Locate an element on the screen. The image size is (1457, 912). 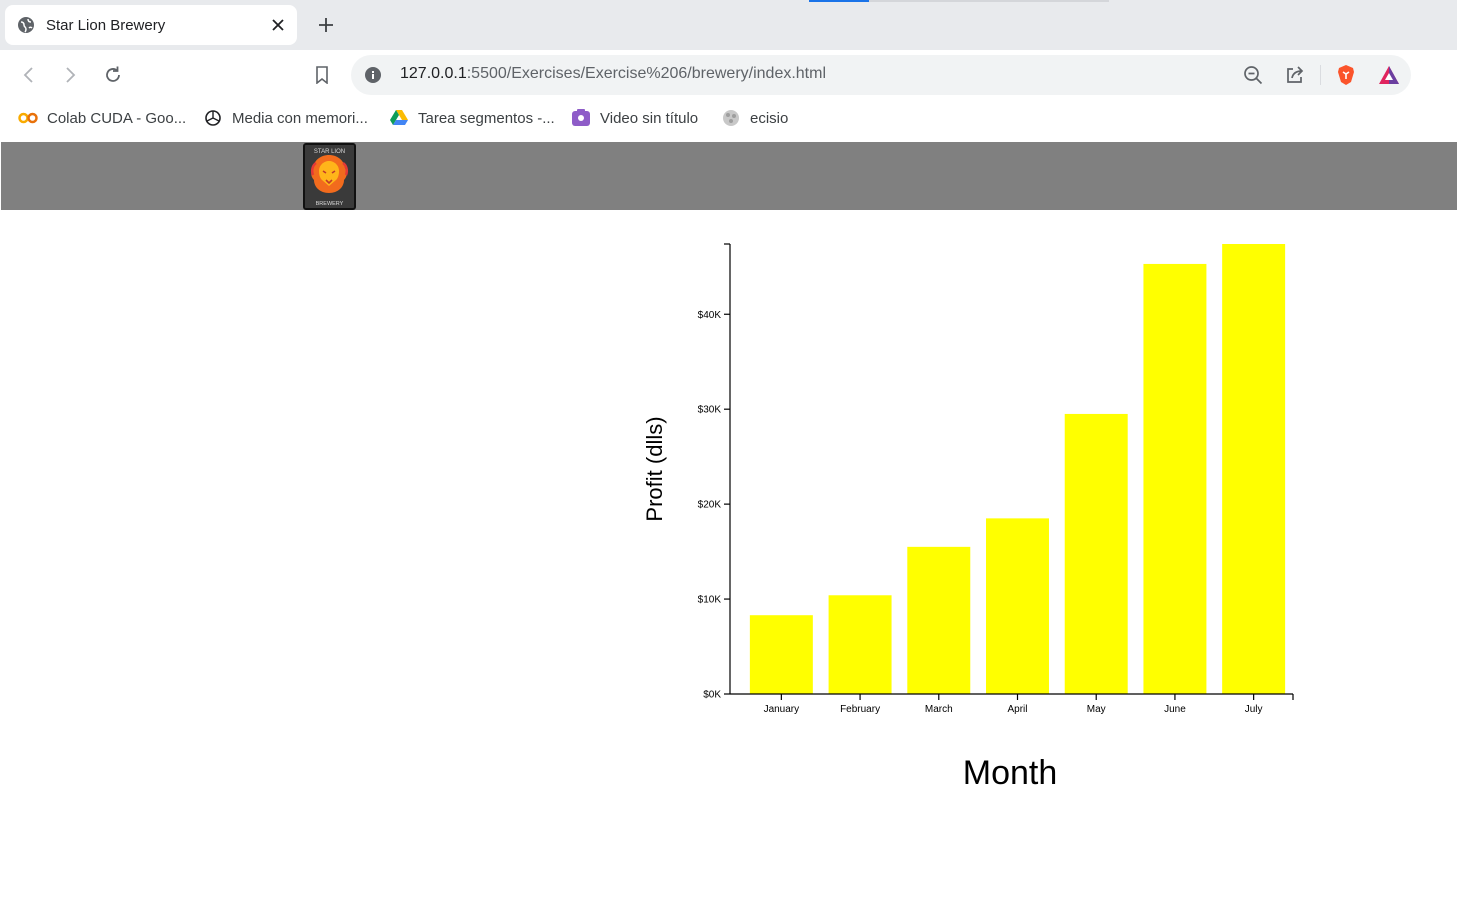
bar-june is located at coordinates (1175, 478).